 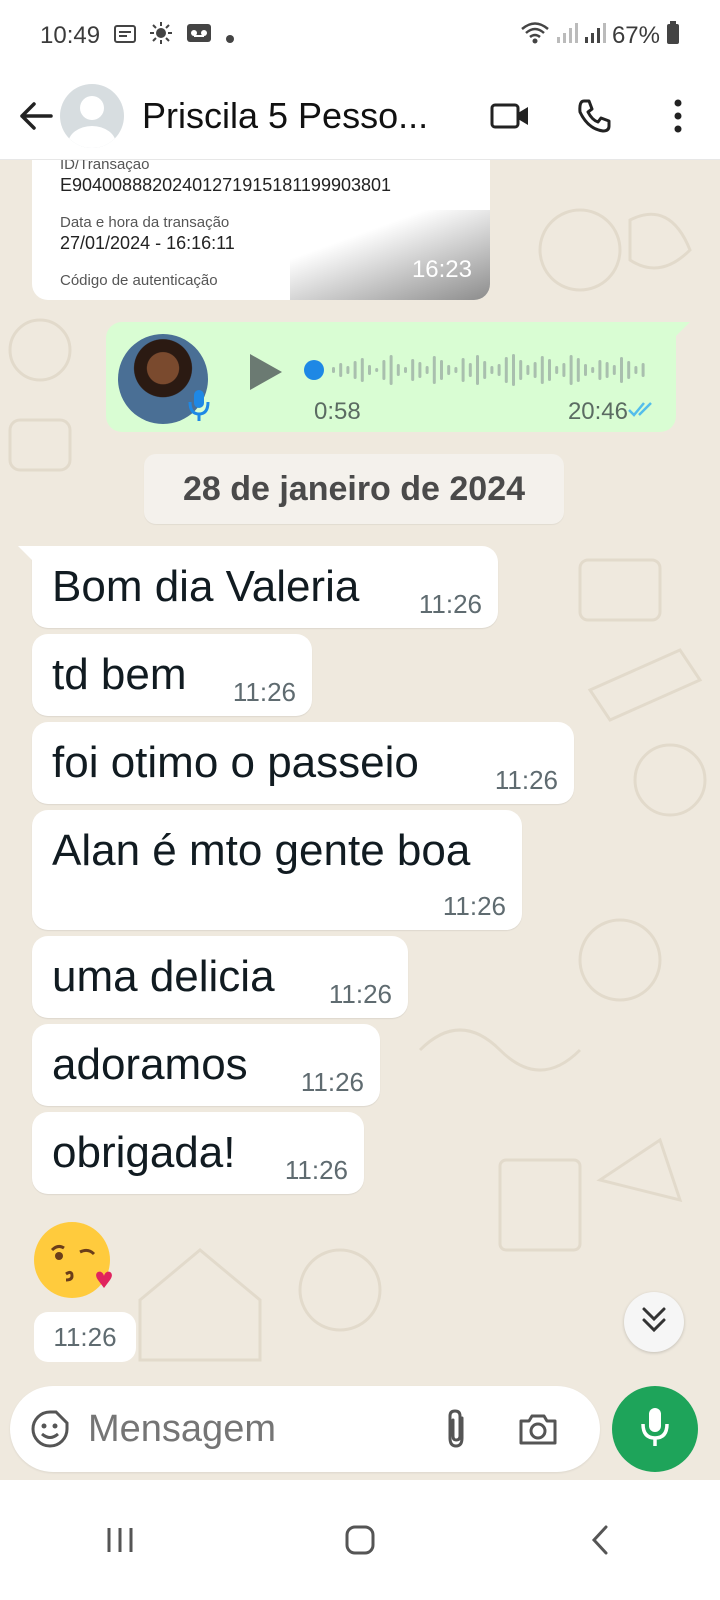 What do you see at coordinates (354, 489) in the screenshot?
I see `date-separator: 28 de janeiro de 2024` at bounding box center [354, 489].